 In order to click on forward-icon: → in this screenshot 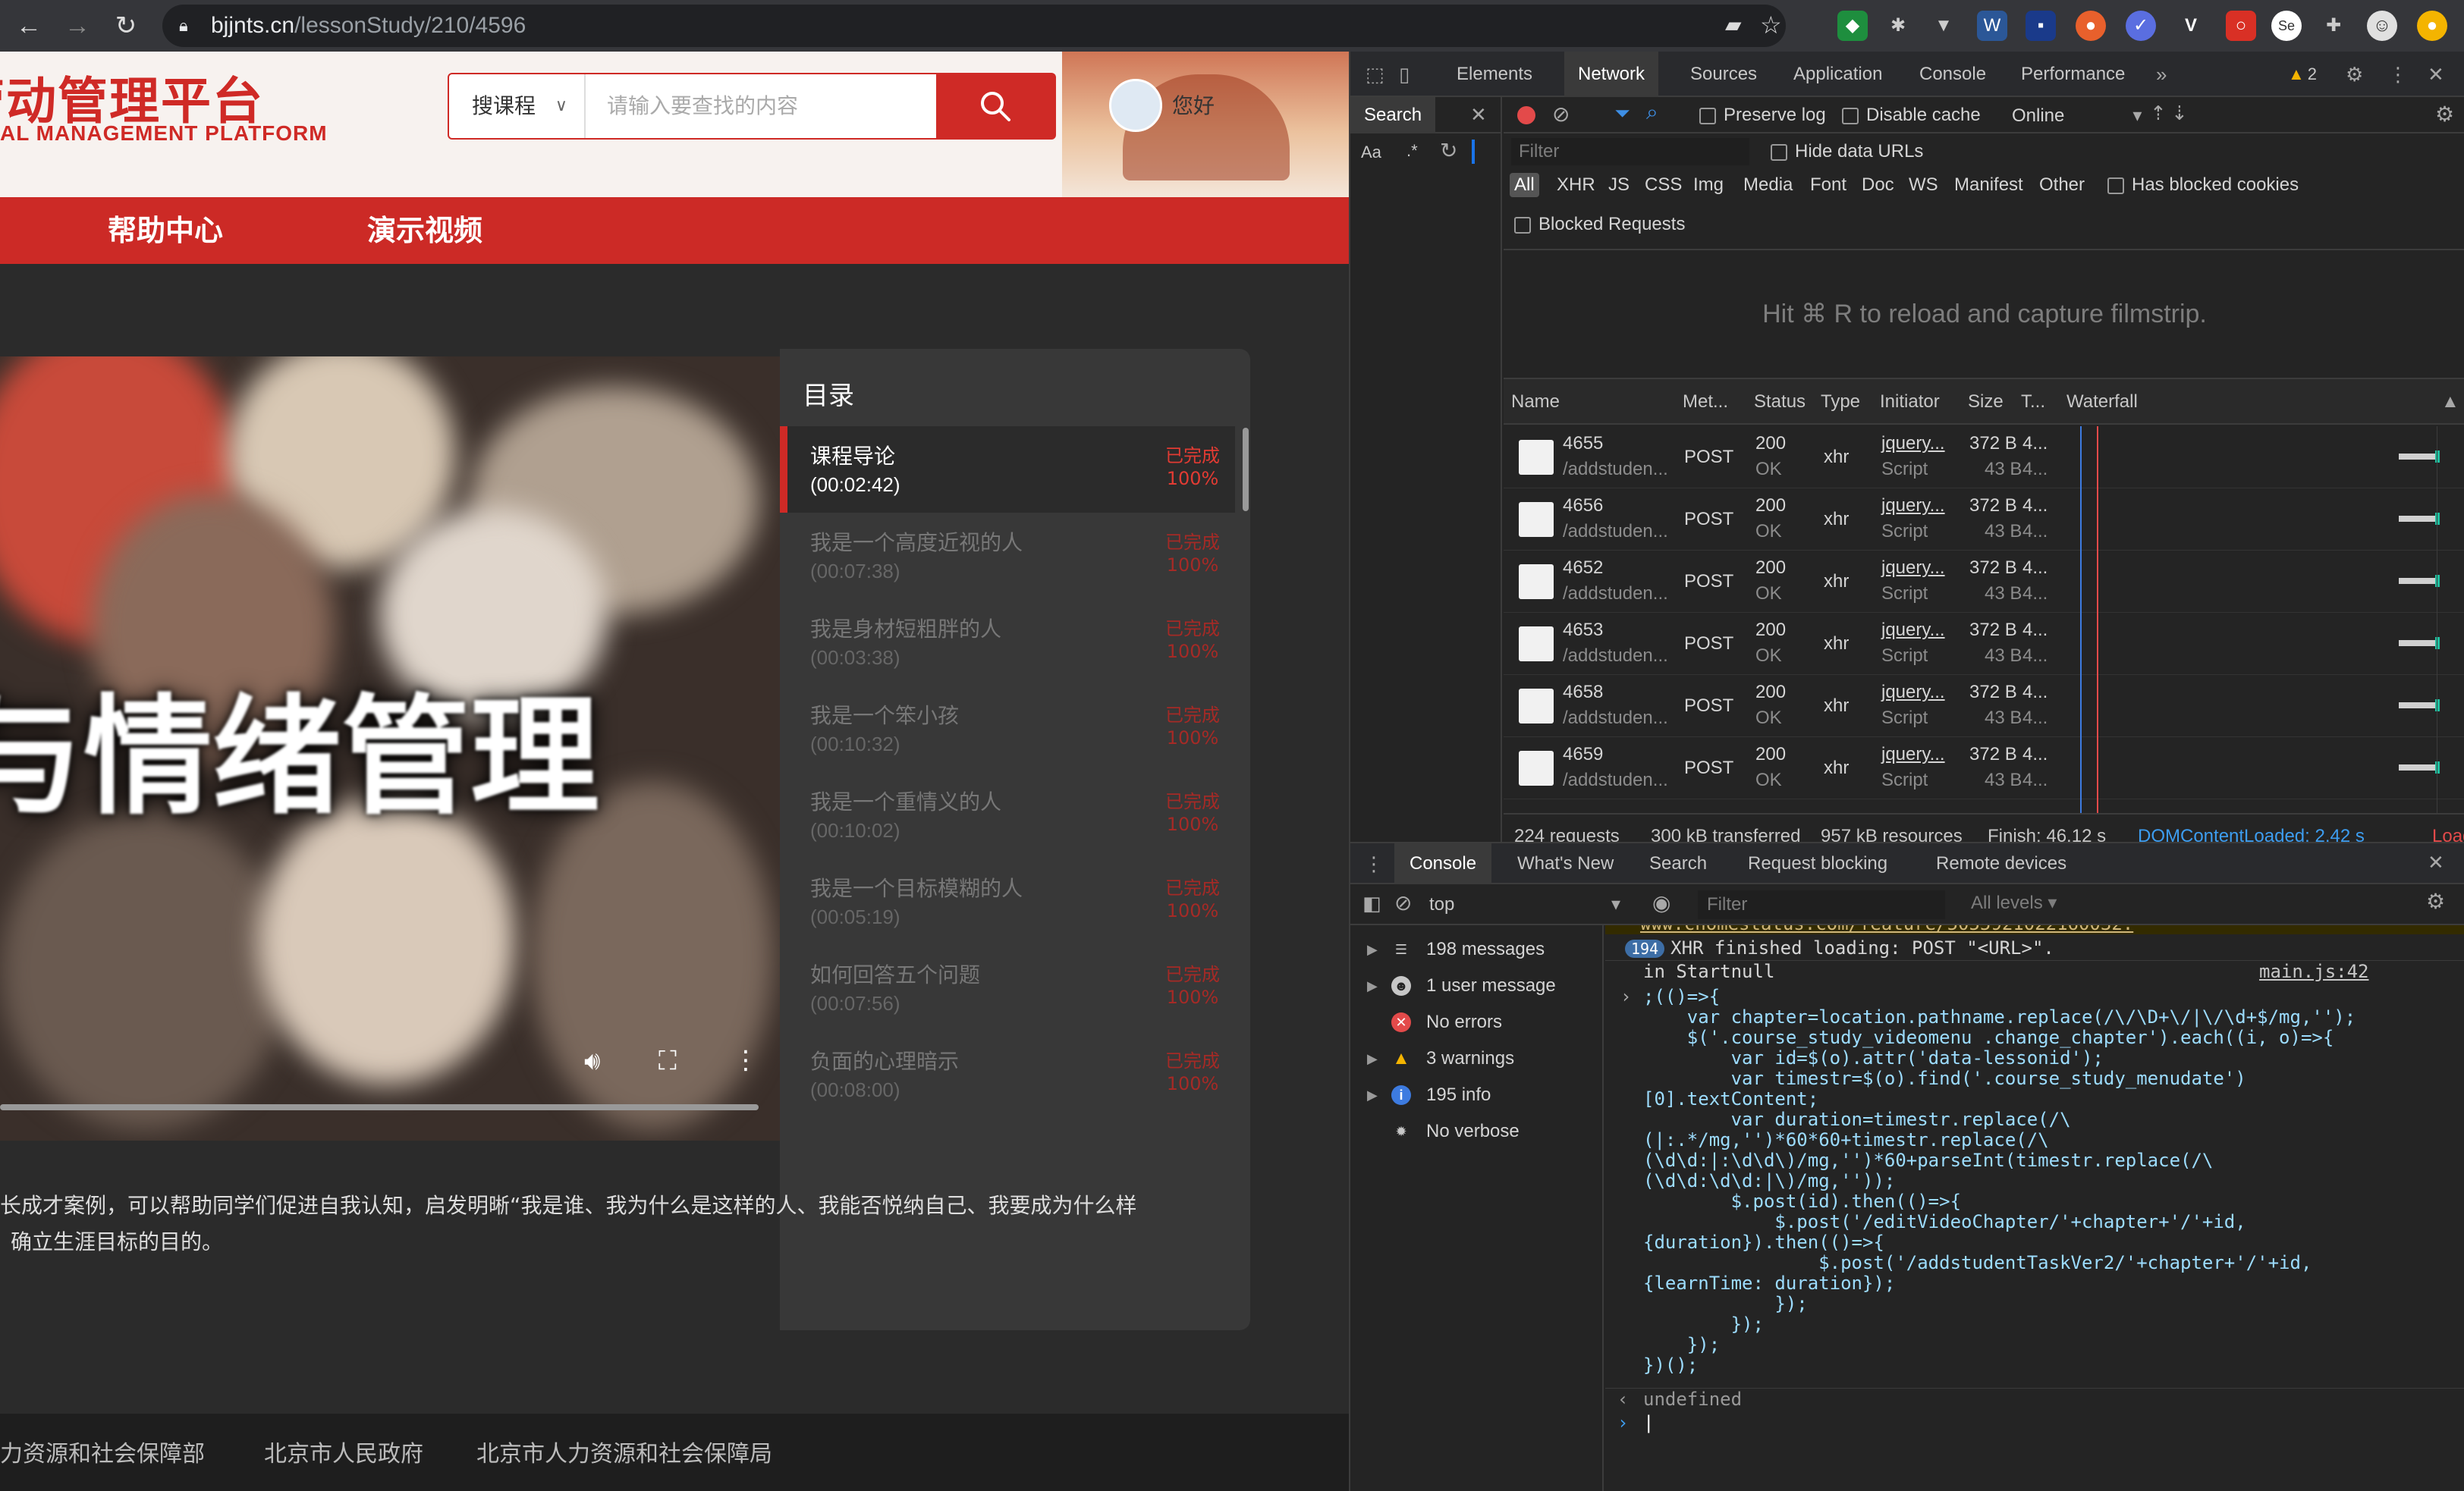, I will do `click(77, 25)`.